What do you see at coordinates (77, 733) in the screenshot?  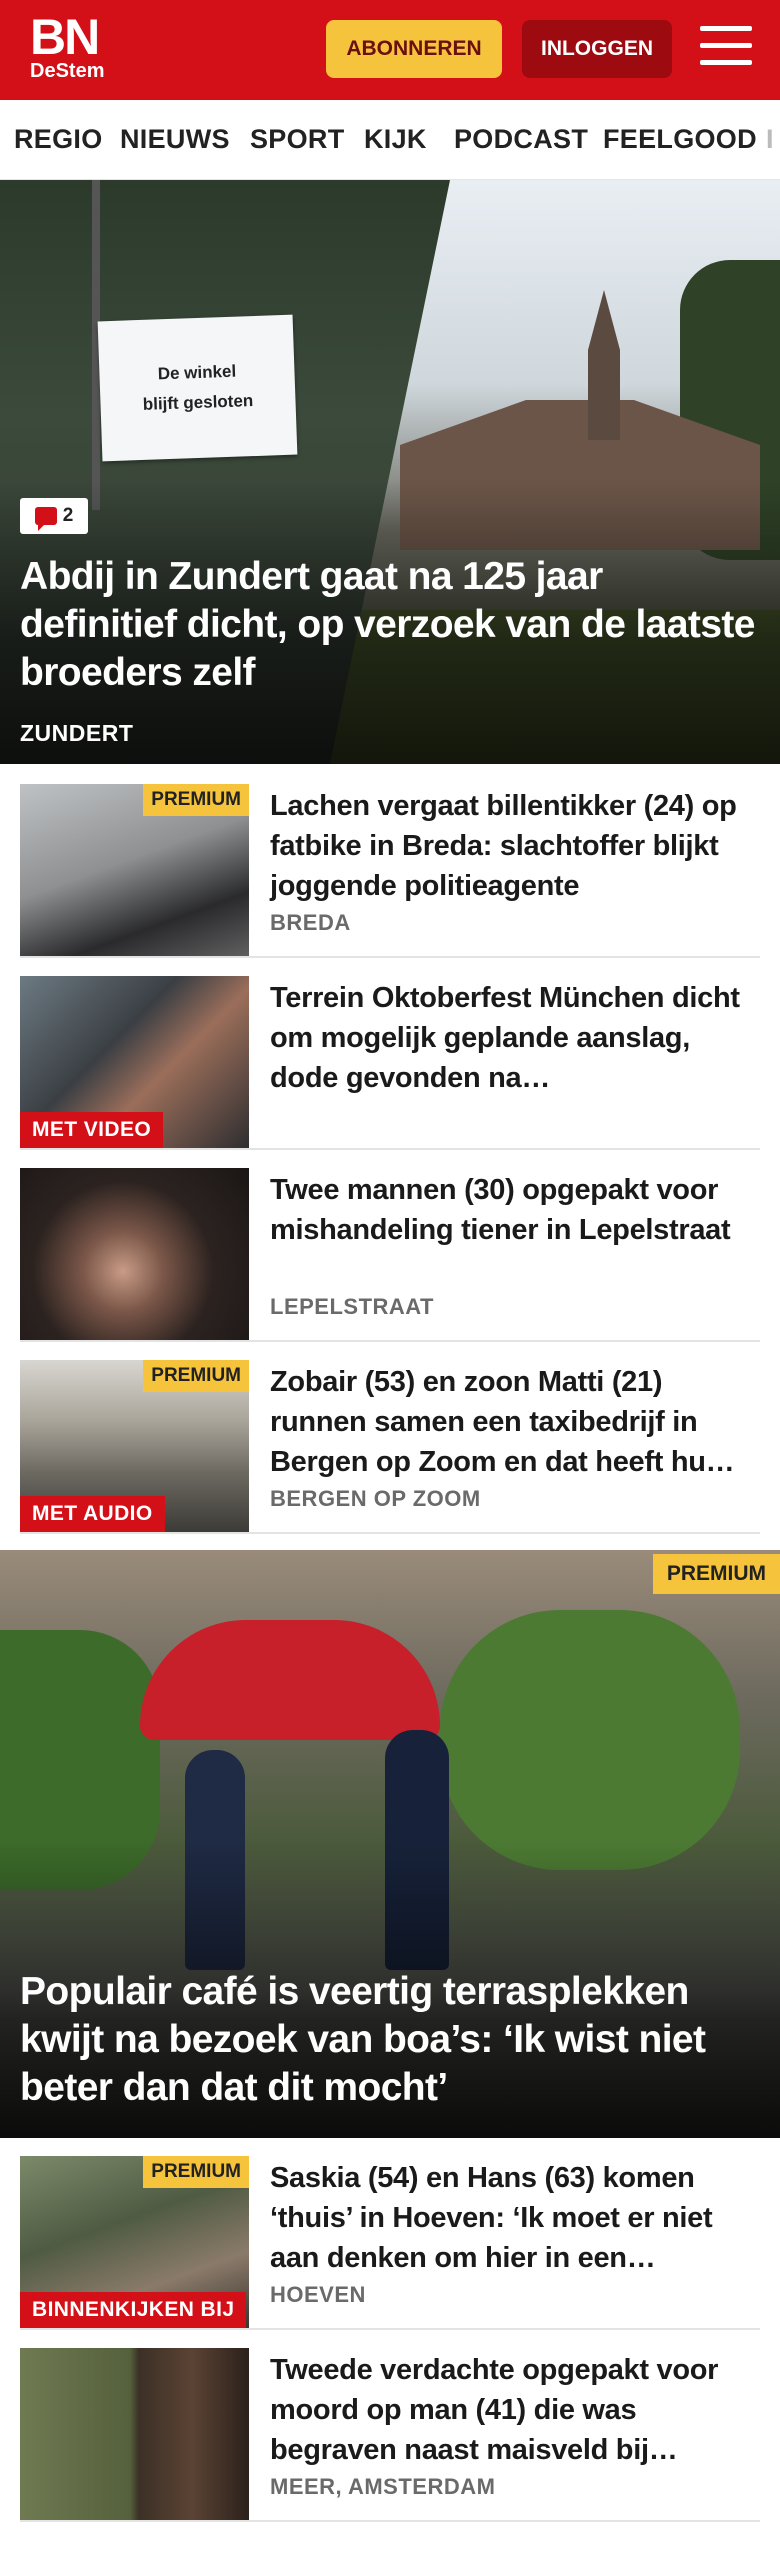 I see `hero-location: ZUNDERT` at bounding box center [77, 733].